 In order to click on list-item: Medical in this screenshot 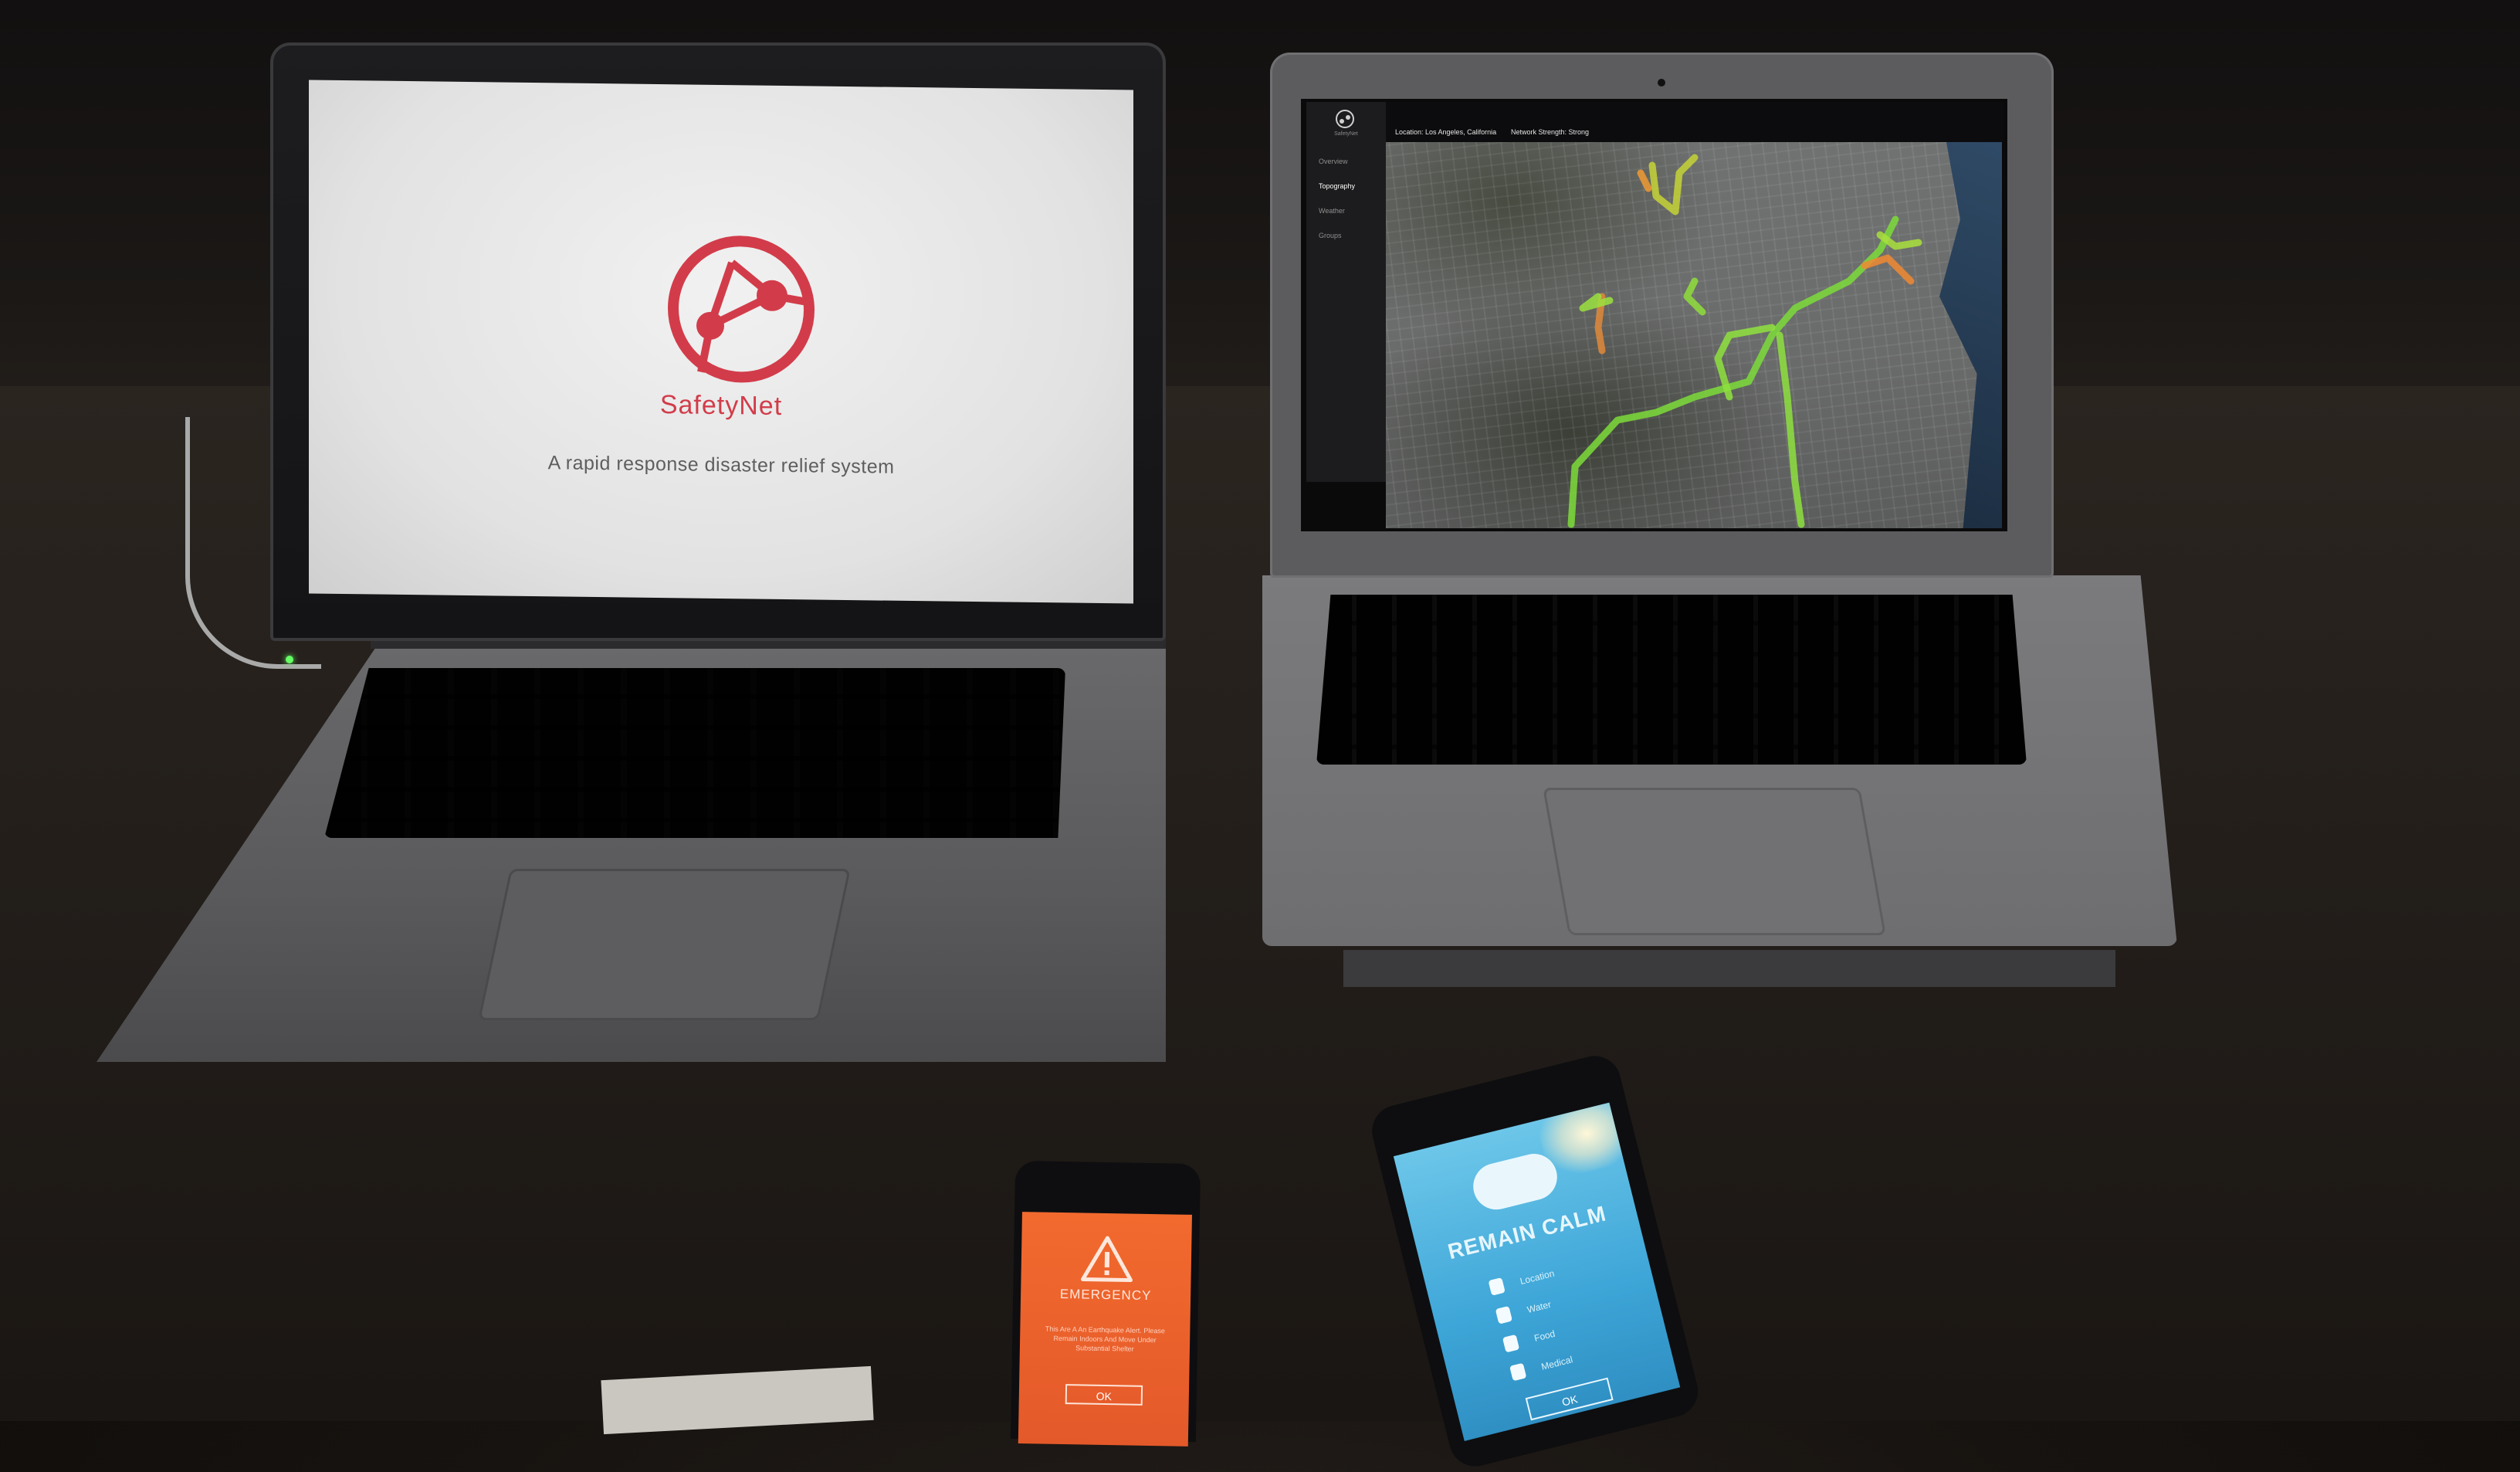, I will do `click(1541, 1368)`.